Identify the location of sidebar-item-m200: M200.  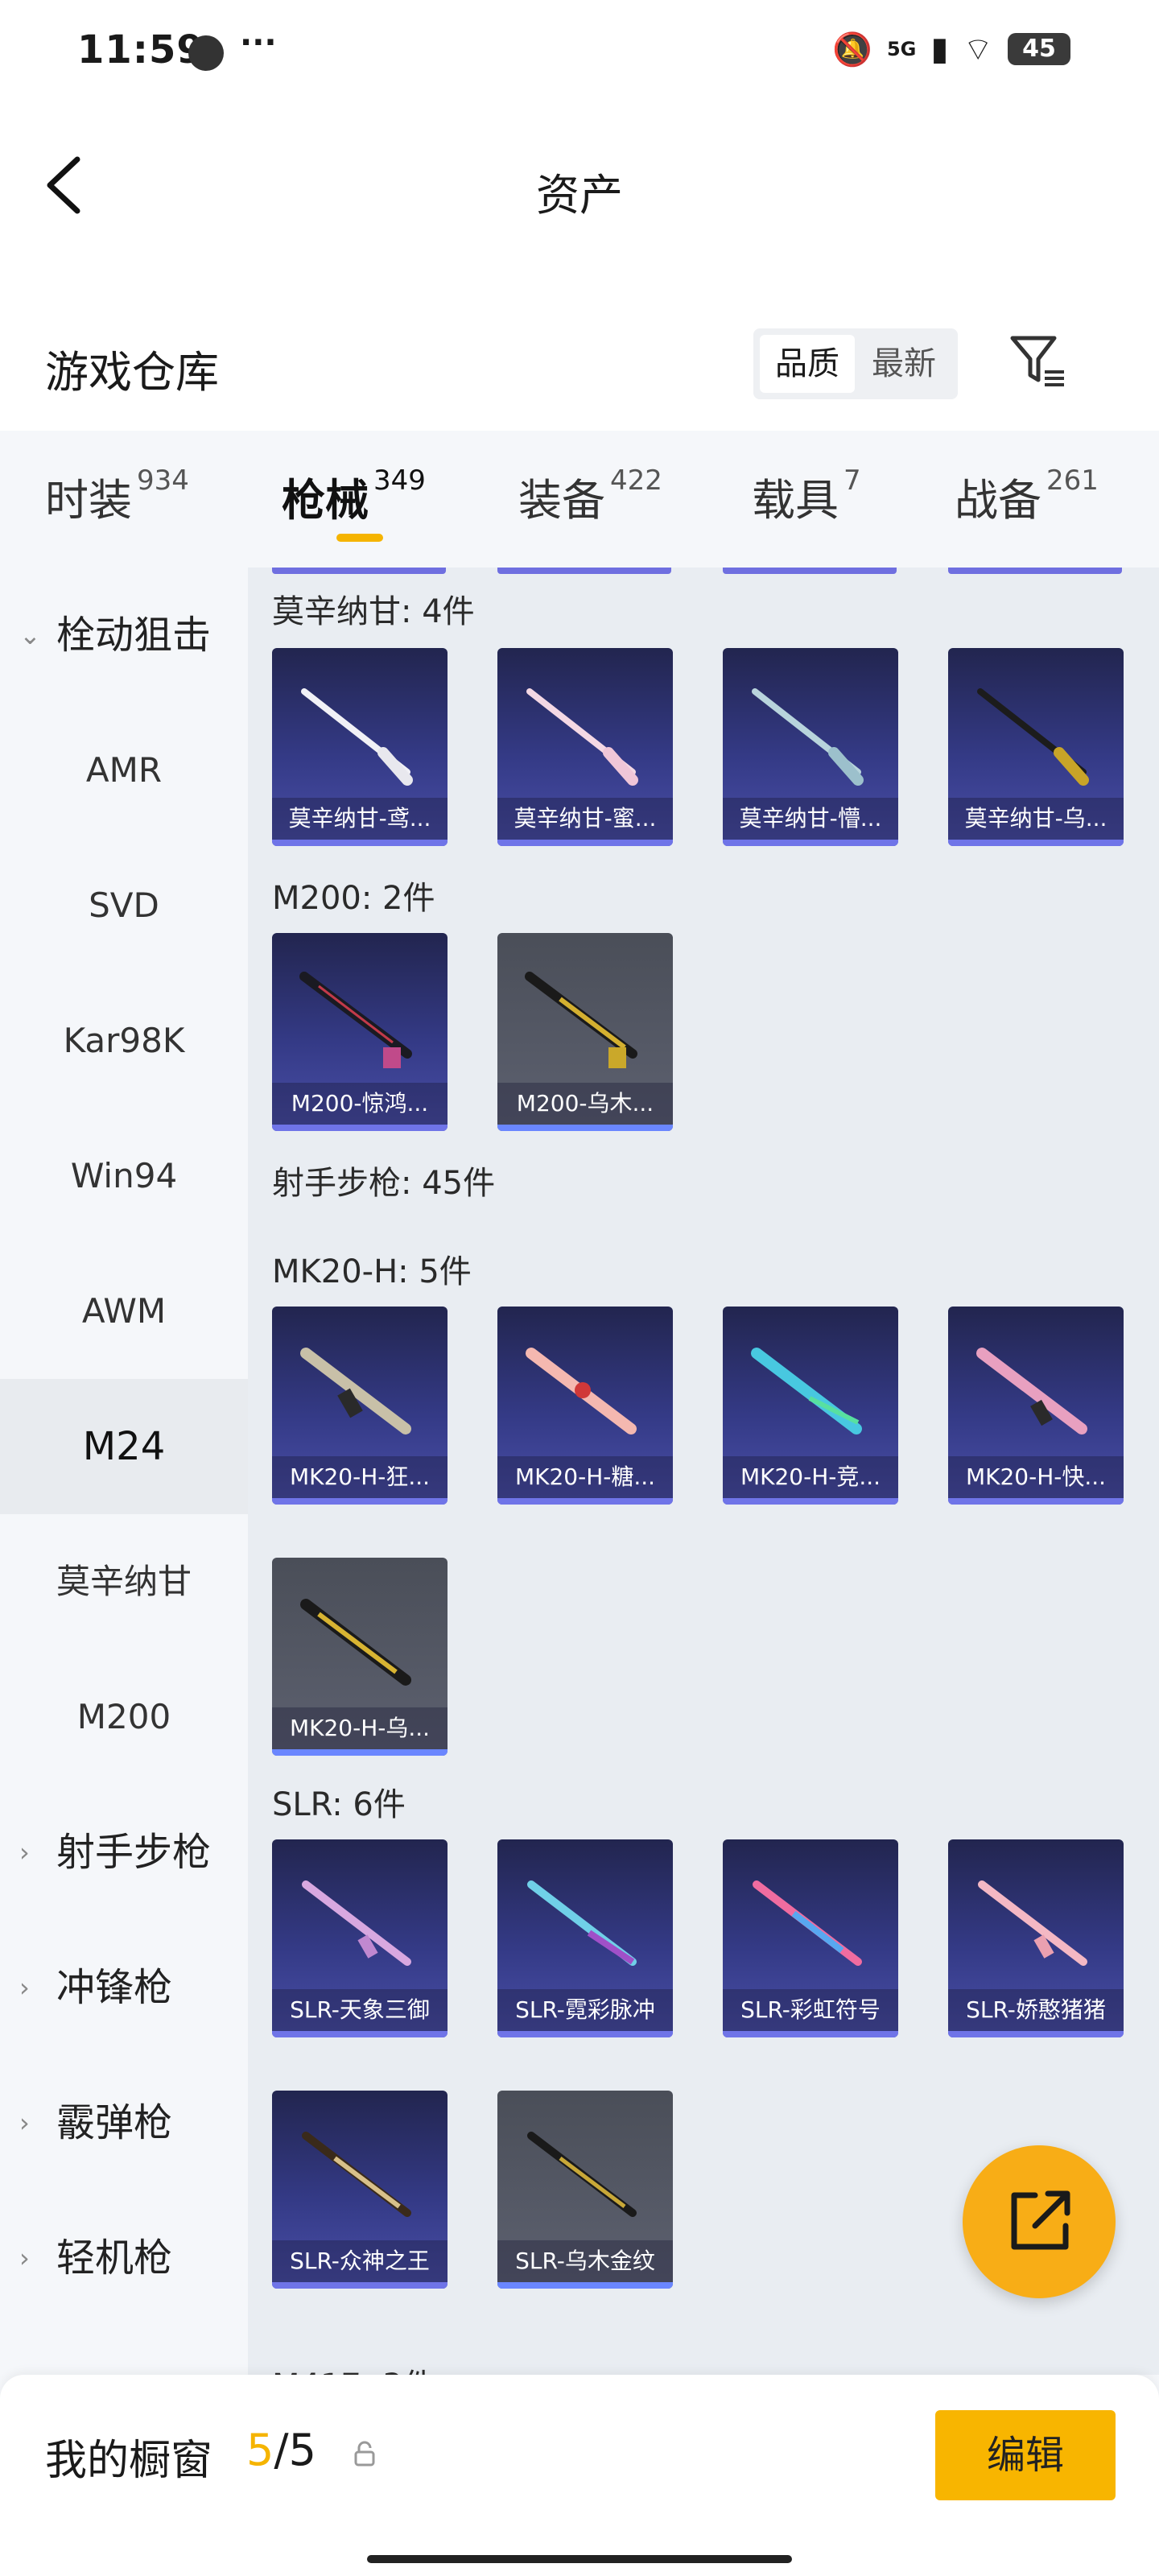
(124, 1717).